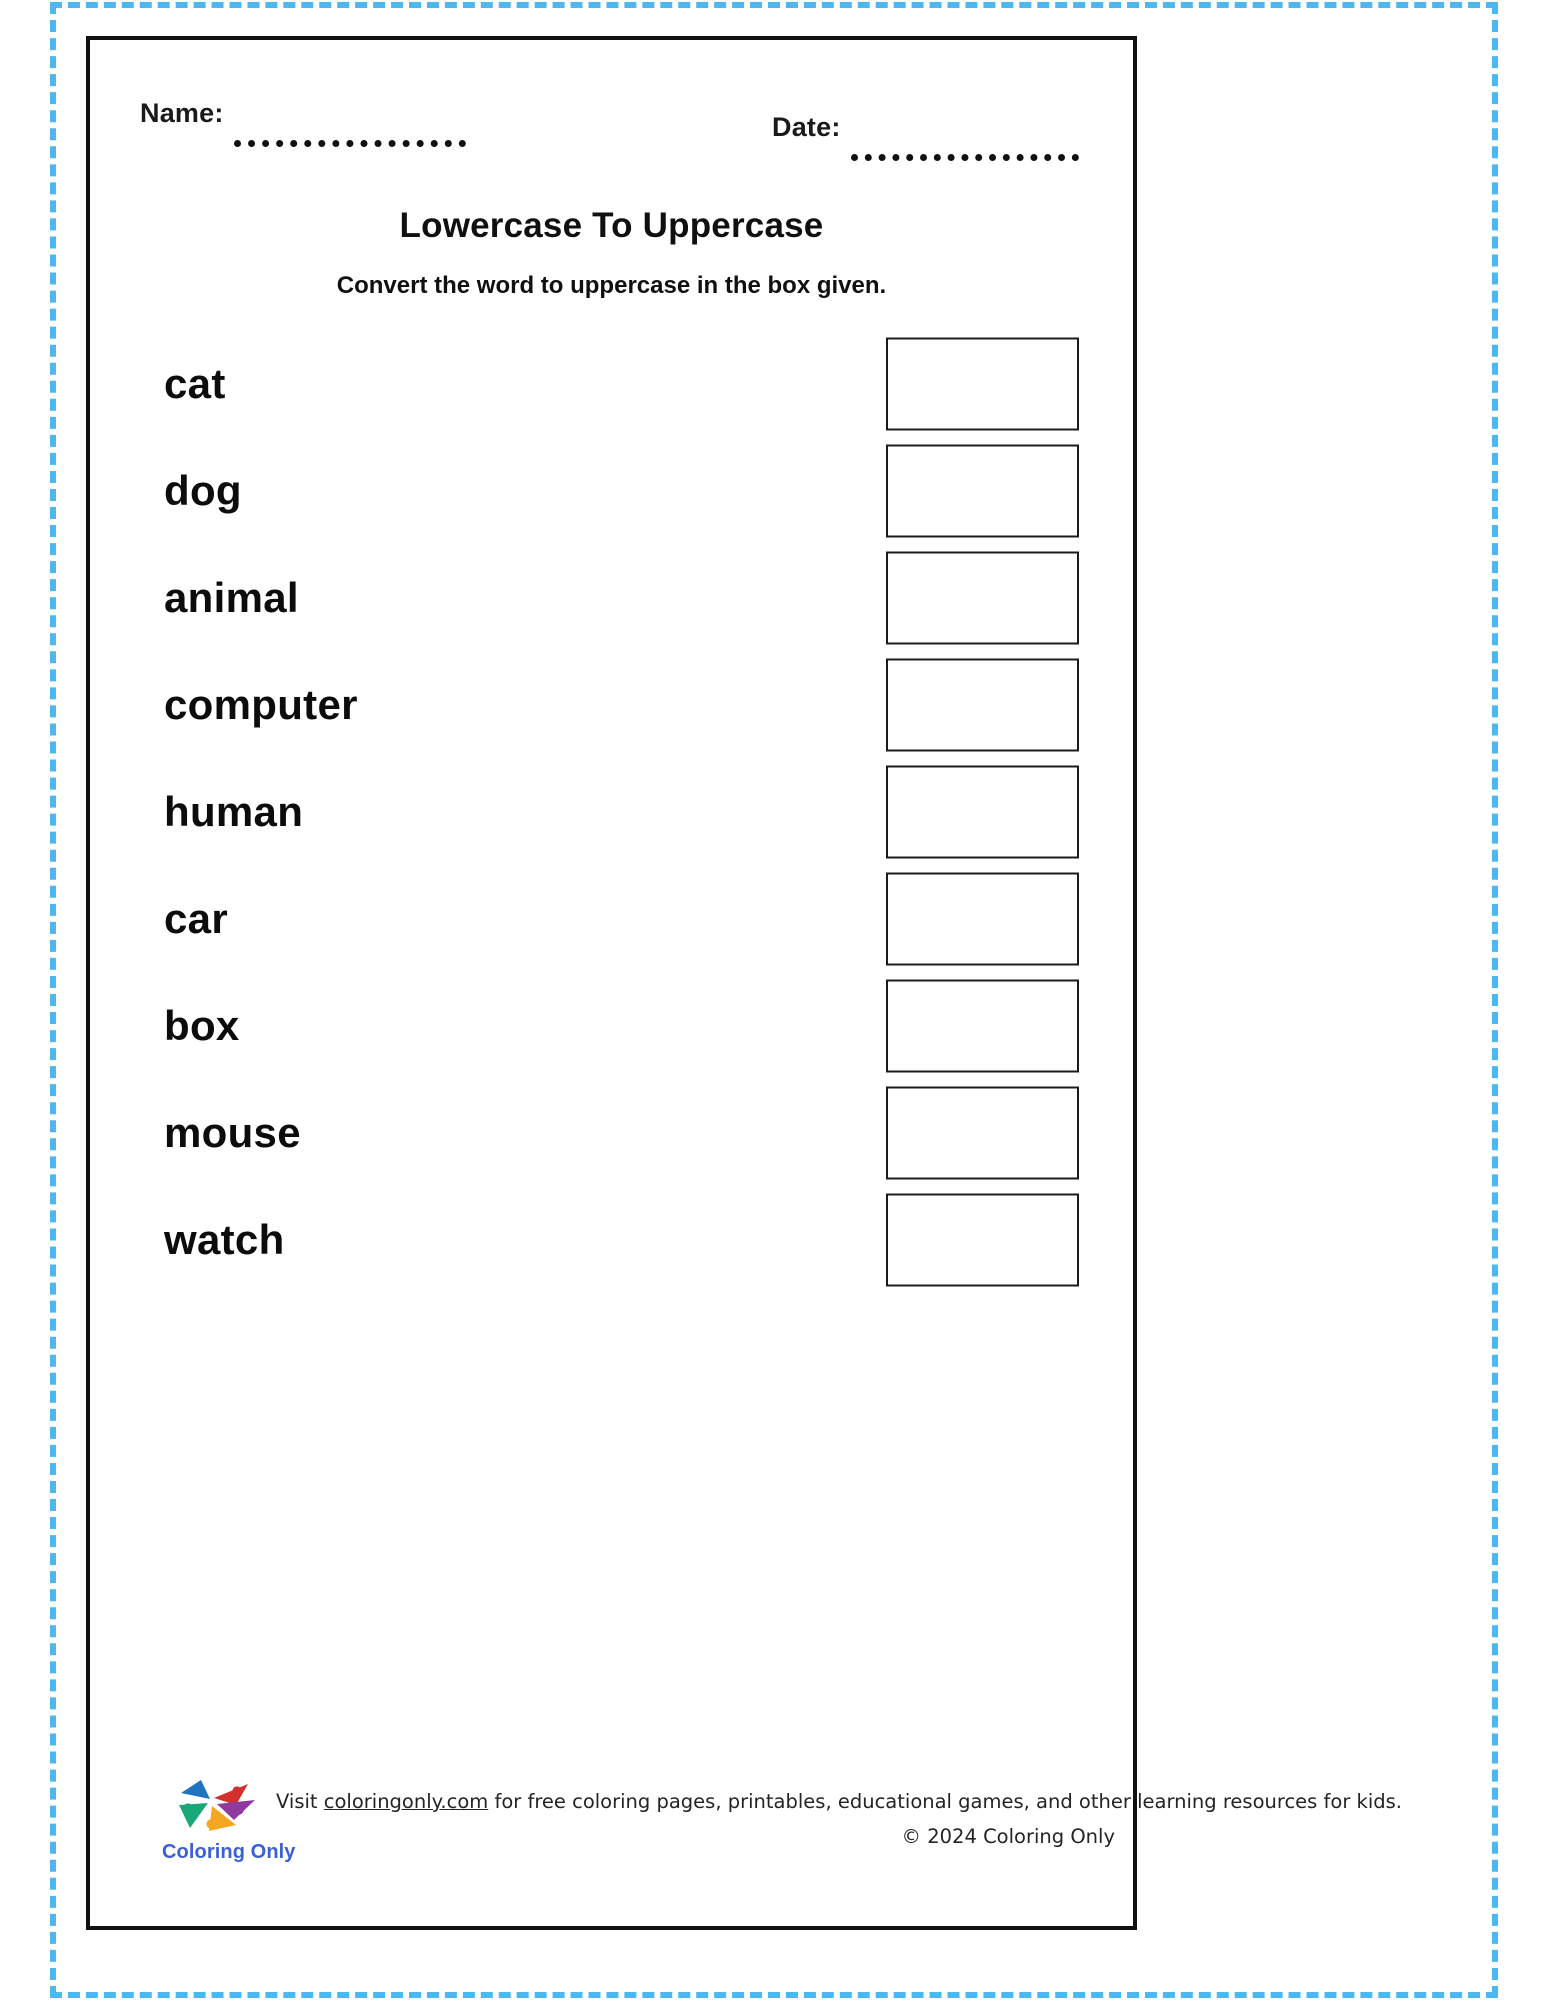 The width and height of the screenshot is (1545, 2000). I want to click on word-prompt: cat, so click(195, 383).